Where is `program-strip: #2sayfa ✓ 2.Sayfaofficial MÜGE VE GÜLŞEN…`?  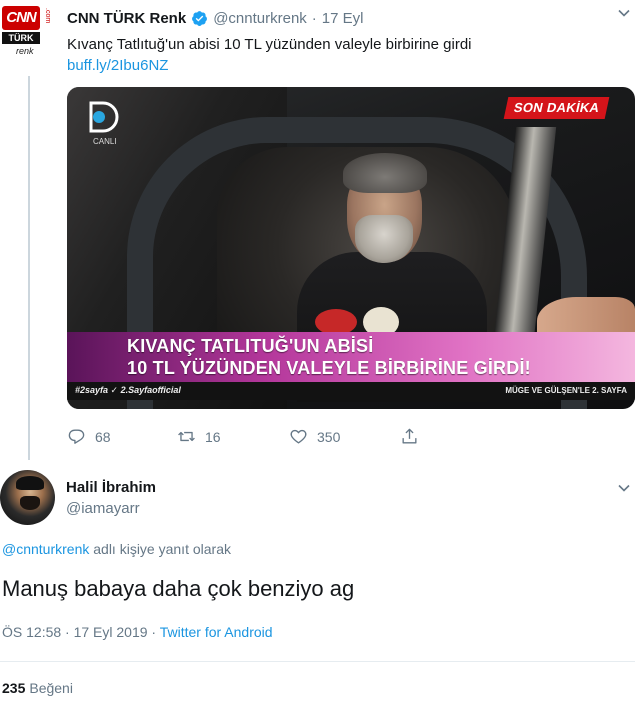 program-strip: #2sayfa ✓ 2.Sayfaofficial MÜGE VE GÜLŞEN… is located at coordinates (351, 391).